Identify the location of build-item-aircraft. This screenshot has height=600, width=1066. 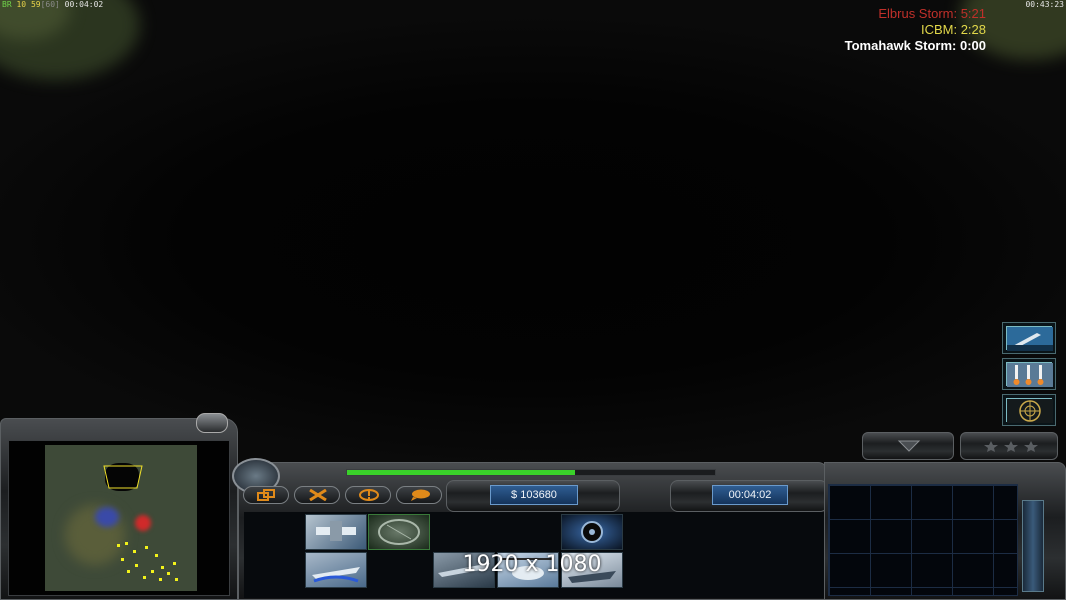
(336, 570).